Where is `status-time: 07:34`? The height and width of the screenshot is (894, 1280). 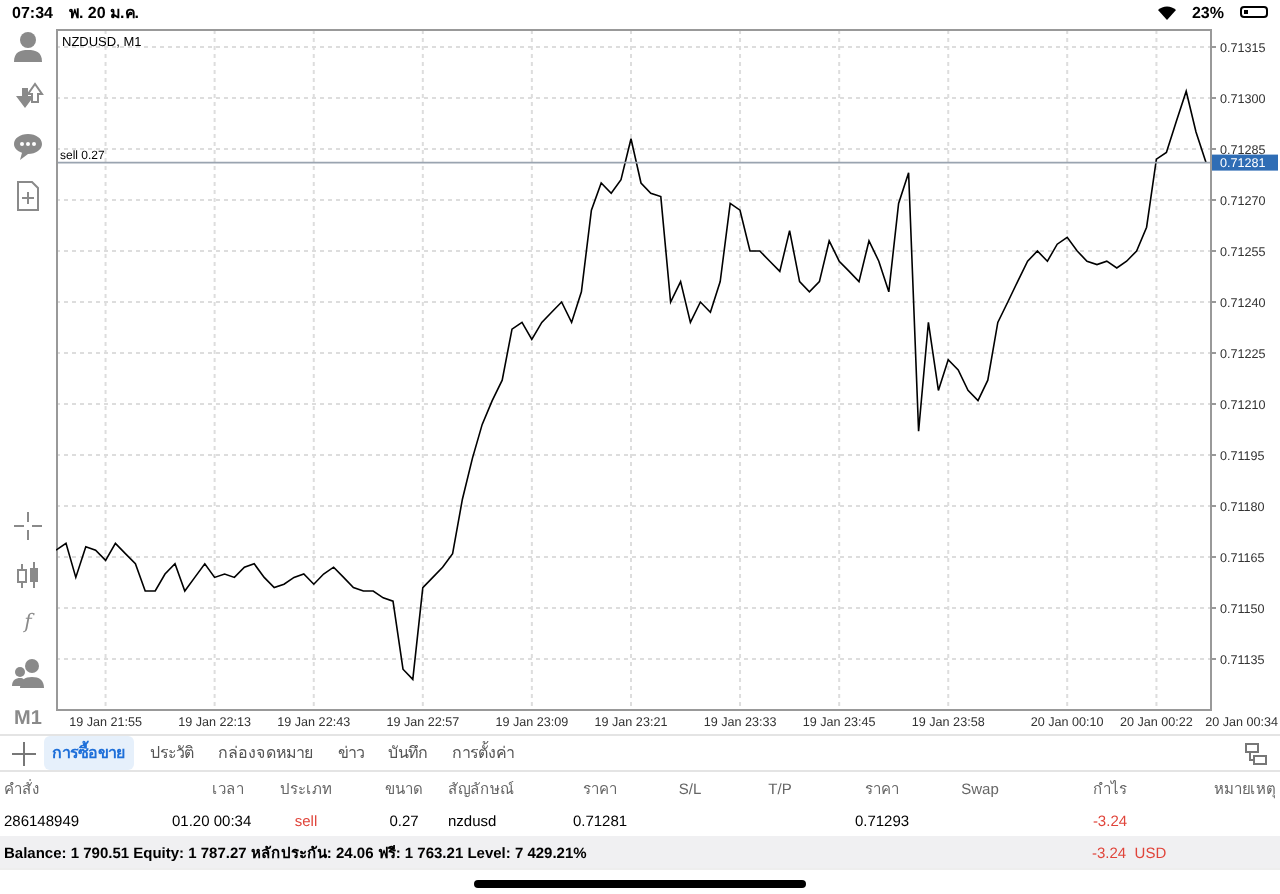 status-time: 07:34 is located at coordinates (32, 12).